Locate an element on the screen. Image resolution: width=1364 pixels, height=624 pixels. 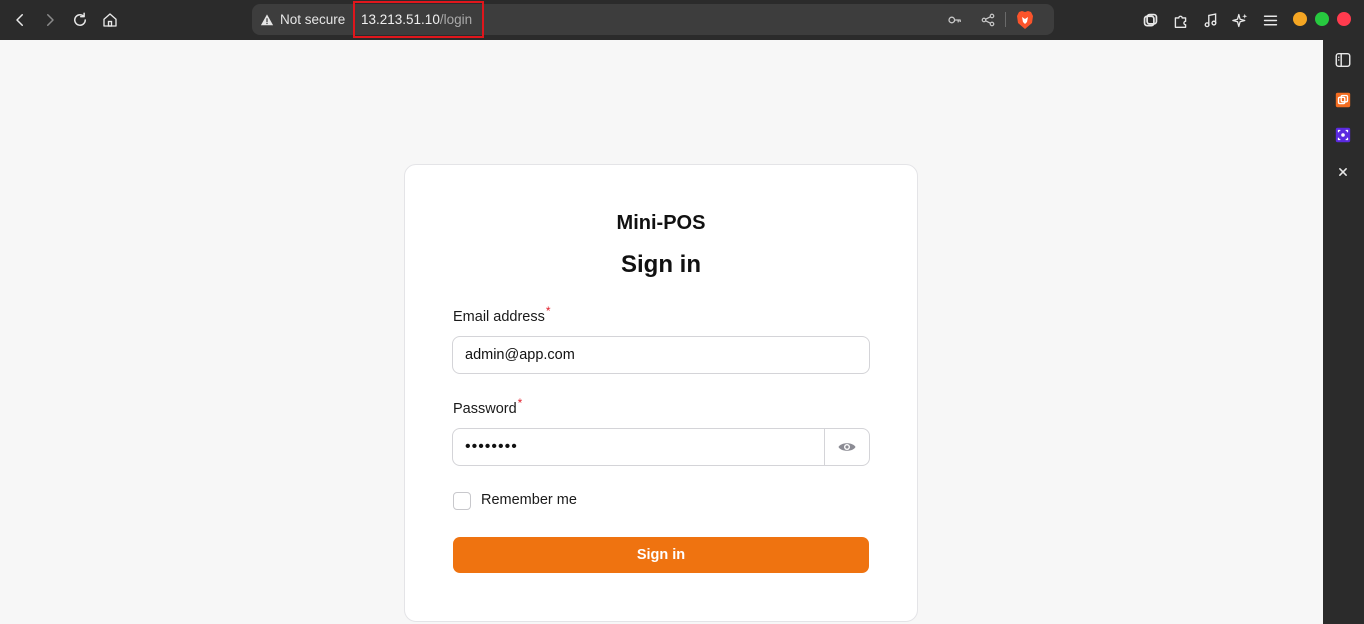
page-title: Sign in is located at coordinates (661, 264).